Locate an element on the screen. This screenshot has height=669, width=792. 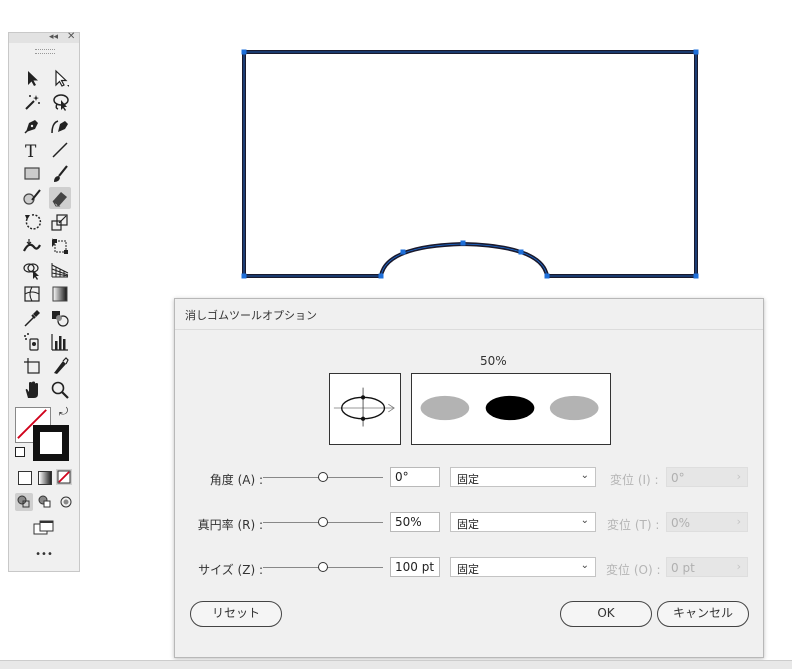
magic-wand-tool-icon is located at coordinates (32, 102).